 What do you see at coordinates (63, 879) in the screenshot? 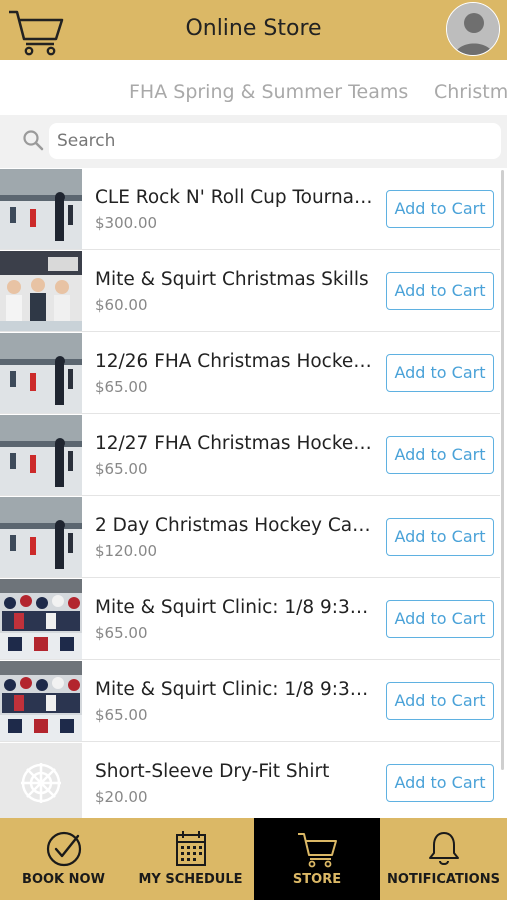
I see `nav-label: BOOK NOW` at bounding box center [63, 879].